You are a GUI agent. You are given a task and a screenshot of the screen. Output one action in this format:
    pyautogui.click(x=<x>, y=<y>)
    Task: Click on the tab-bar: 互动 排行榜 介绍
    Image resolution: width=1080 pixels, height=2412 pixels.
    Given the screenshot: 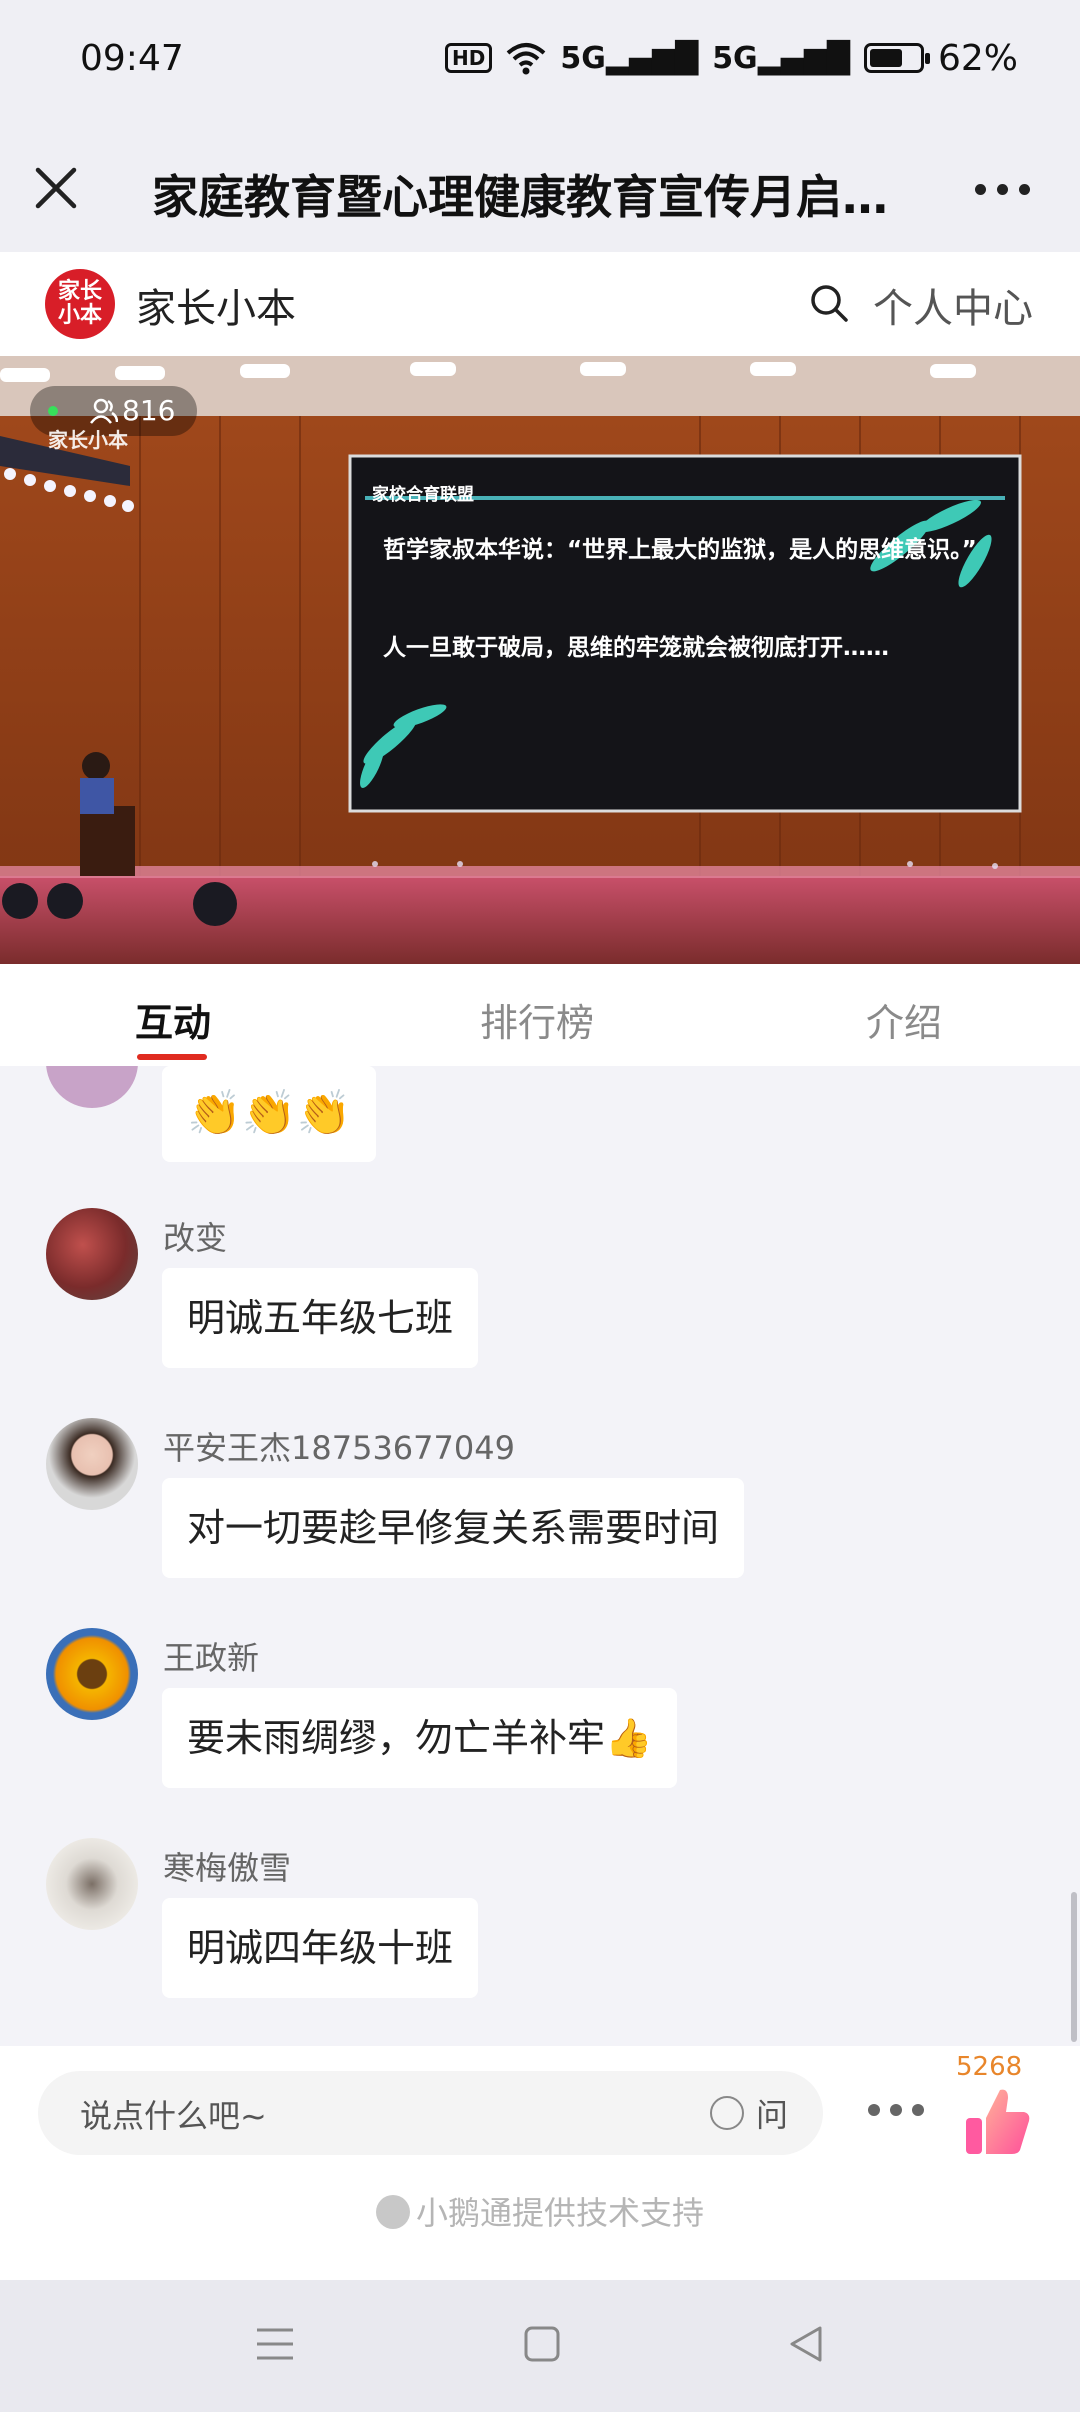 What is the action you would take?
    pyautogui.click(x=540, y=1015)
    